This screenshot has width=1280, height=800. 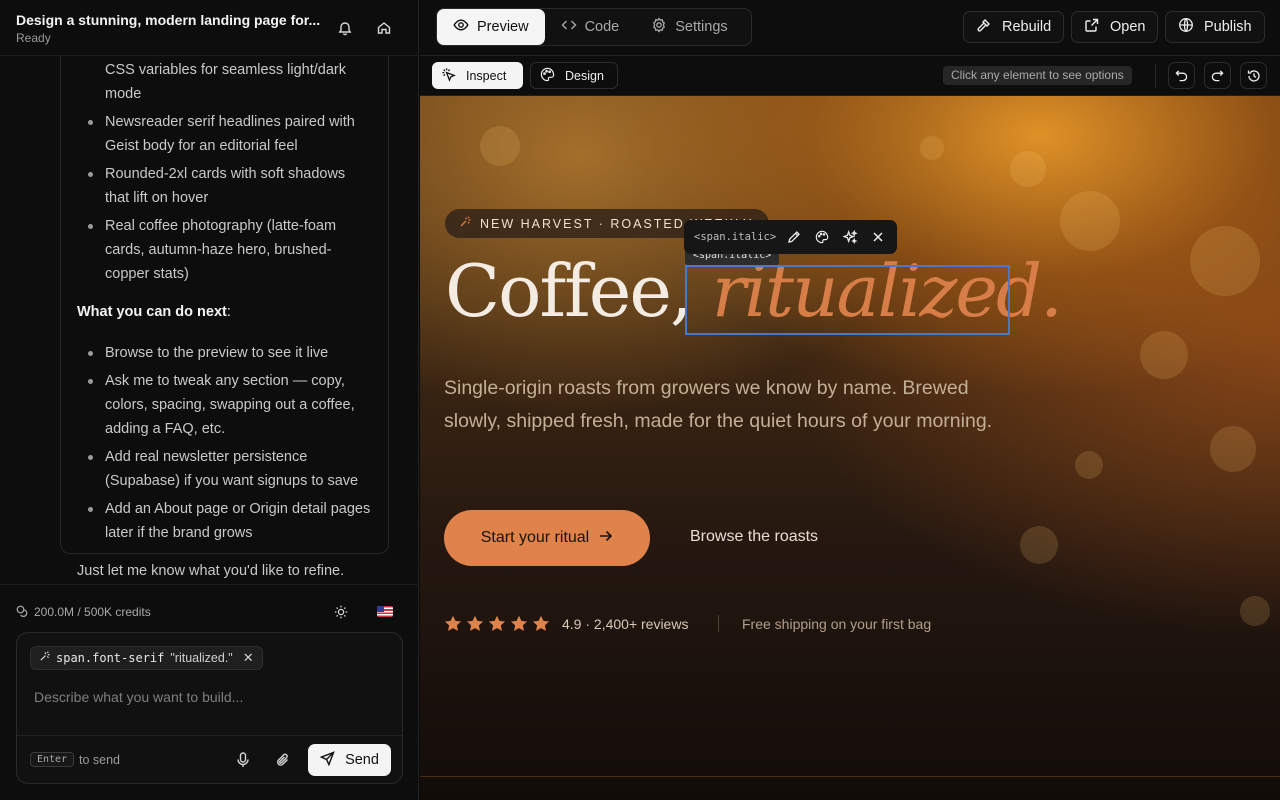 I want to click on element-toolbar: <span.italic>, so click(x=790, y=237).